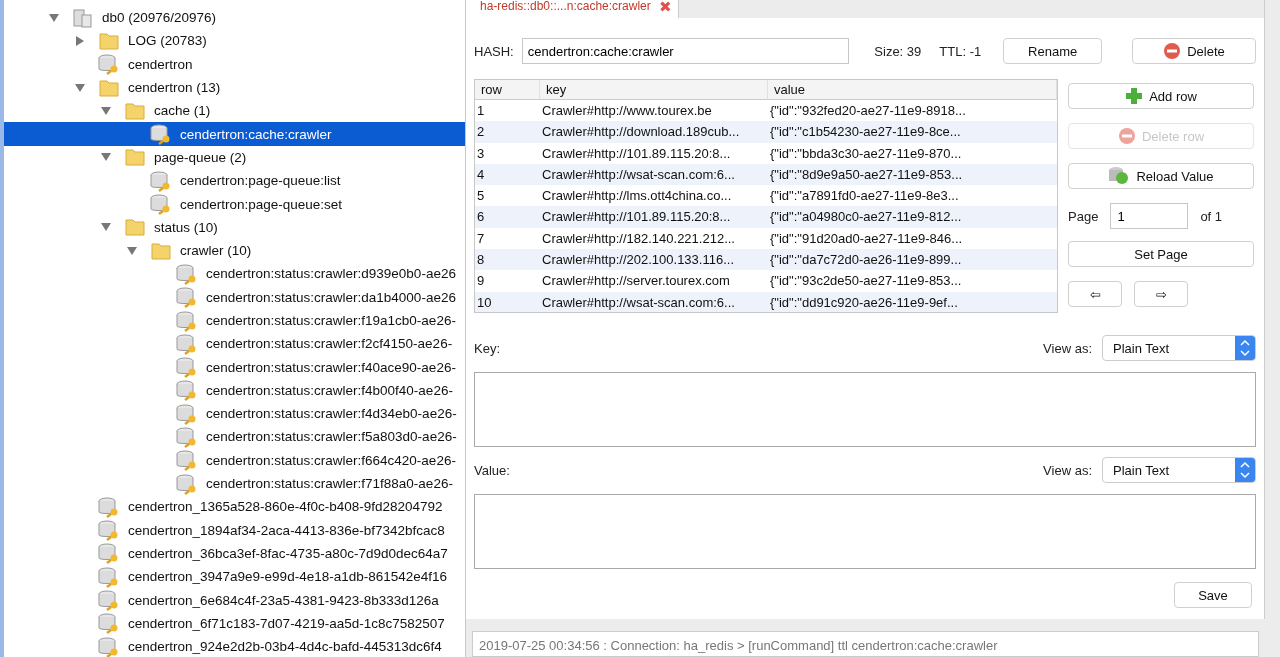  What do you see at coordinates (234, 111) in the screenshot?
I see `tree-item: cache (1)` at bounding box center [234, 111].